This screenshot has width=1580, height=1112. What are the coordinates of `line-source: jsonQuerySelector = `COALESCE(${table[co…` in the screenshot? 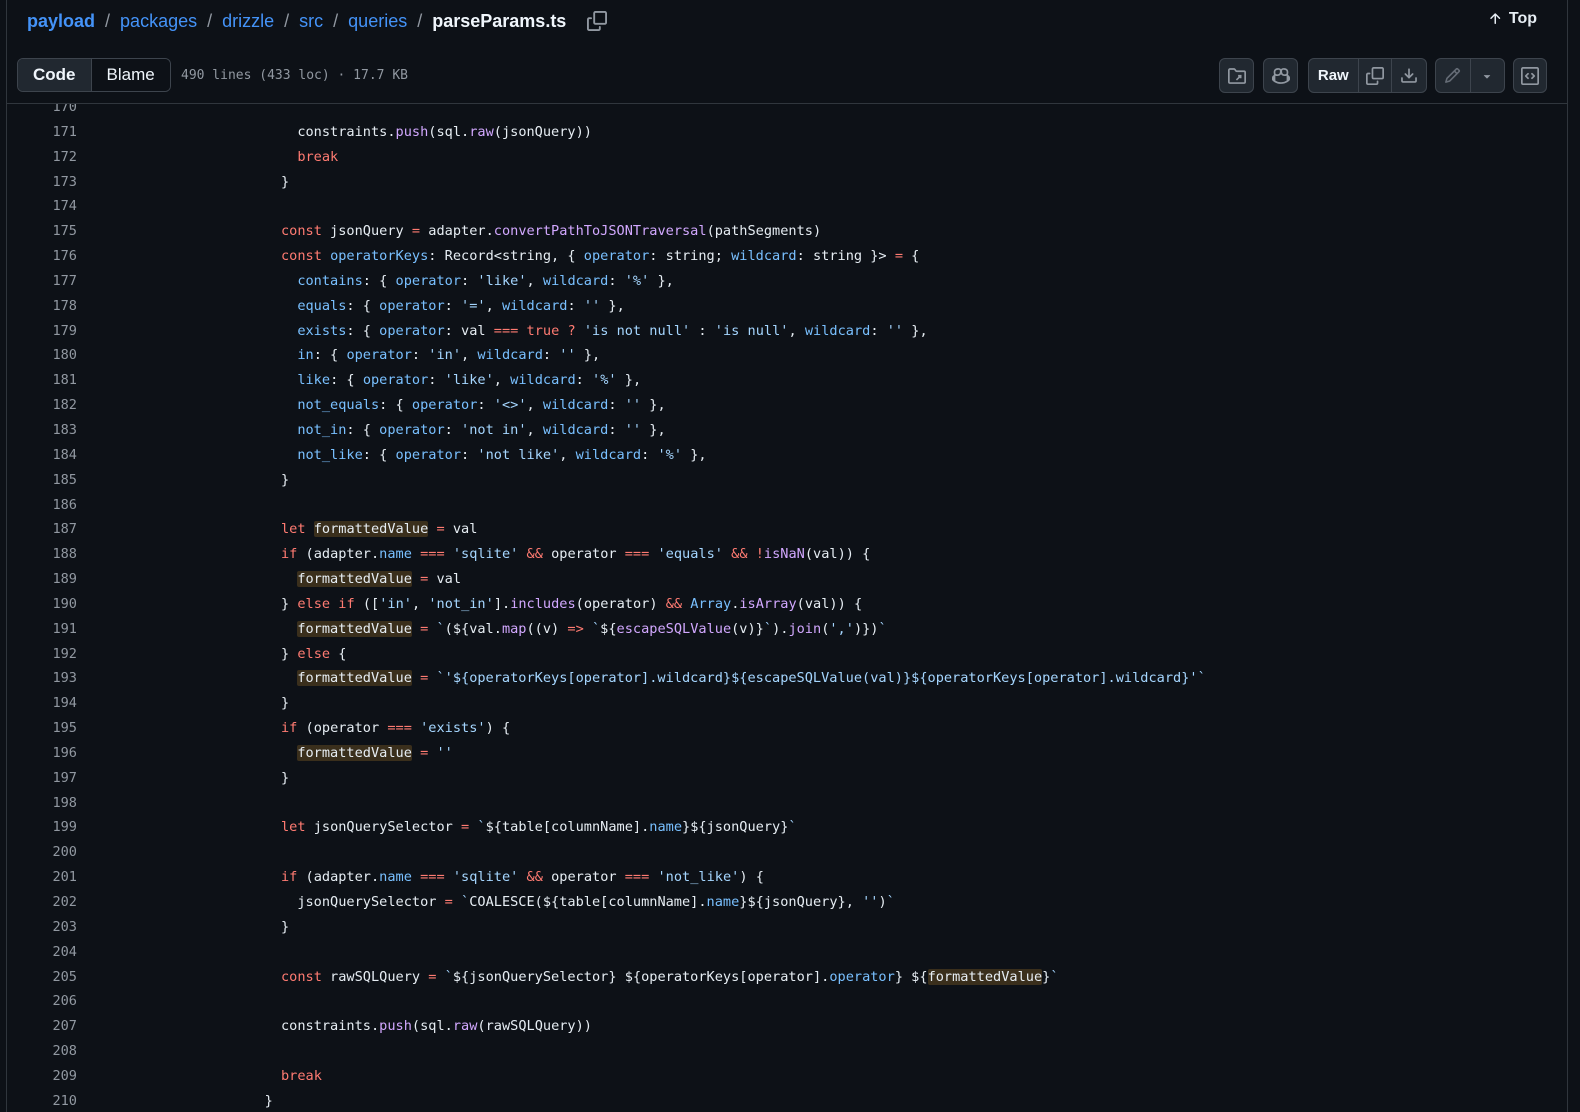 It's located at (596, 902).